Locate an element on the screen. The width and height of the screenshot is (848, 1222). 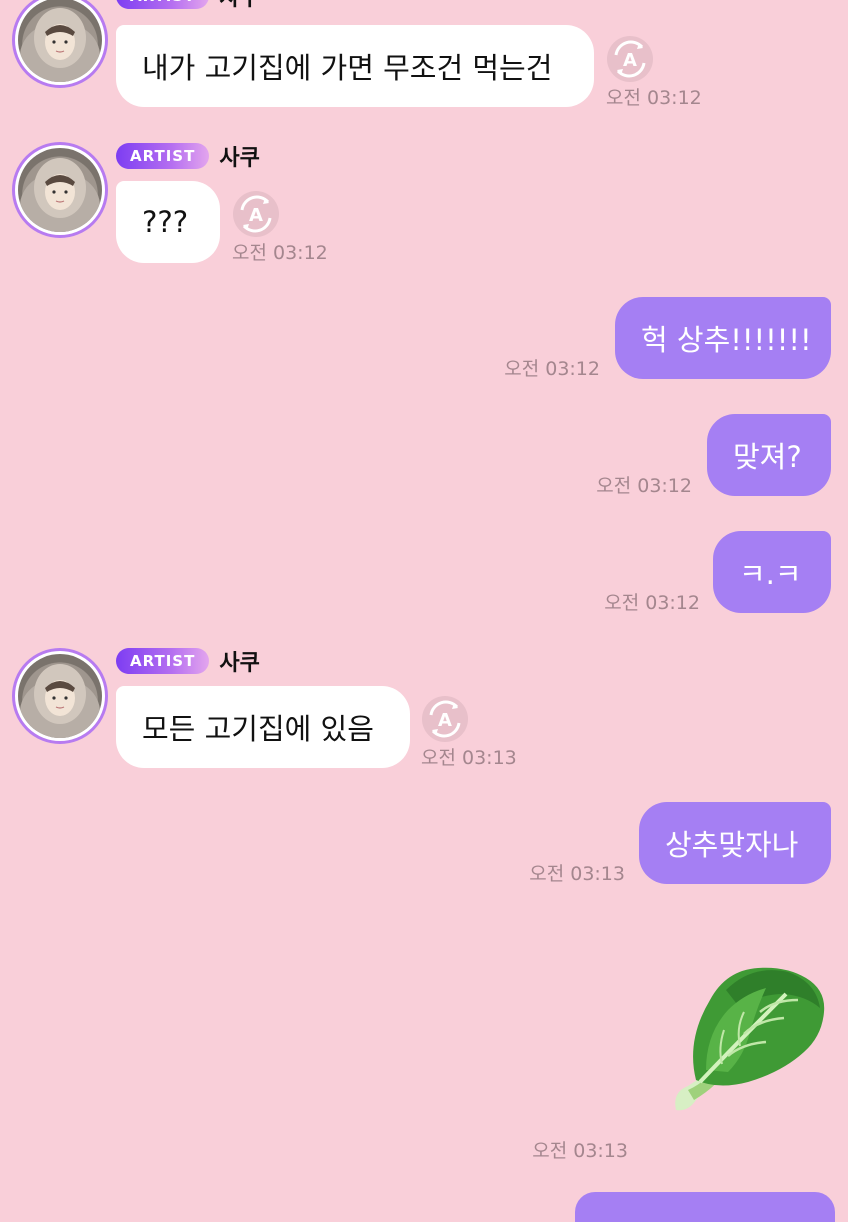
message-text: 내가 고기집에 가면 무조건 먹는건 is located at coordinates (347, 68).